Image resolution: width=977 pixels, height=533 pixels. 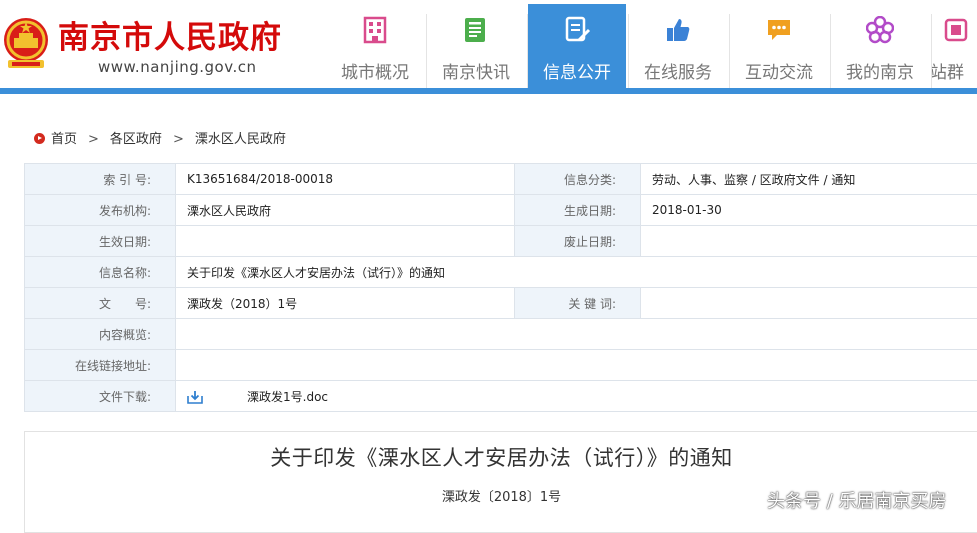 I want to click on category-value: 劳动、人事、监察 / 区政府文件 / 通知, so click(x=809, y=179).